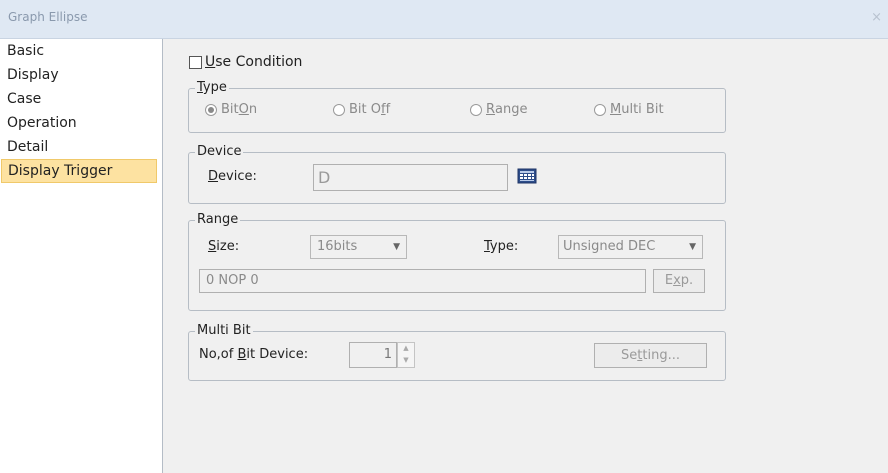 The height and width of the screenshot is (473, 888). I want to click on exp-button: Exp., so click(679, 281).